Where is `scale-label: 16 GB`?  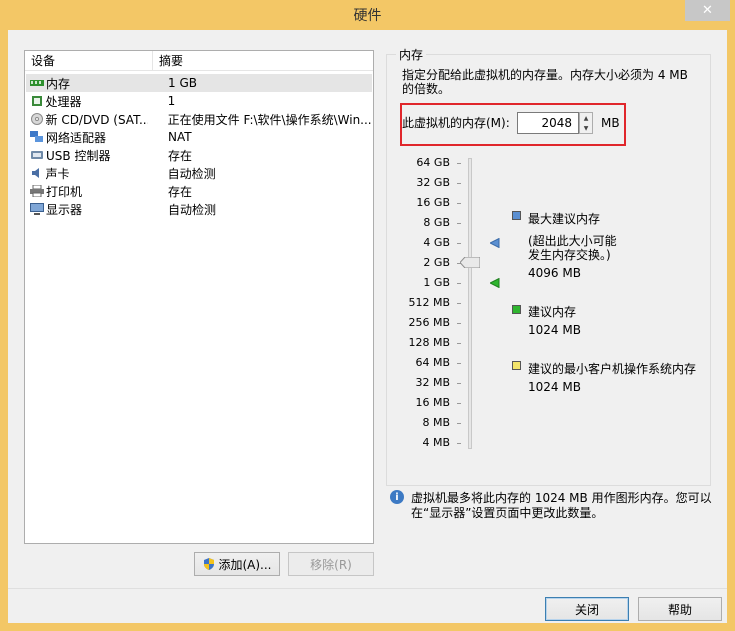
scale-label: 16 GB is located at coordinates (433, 202).